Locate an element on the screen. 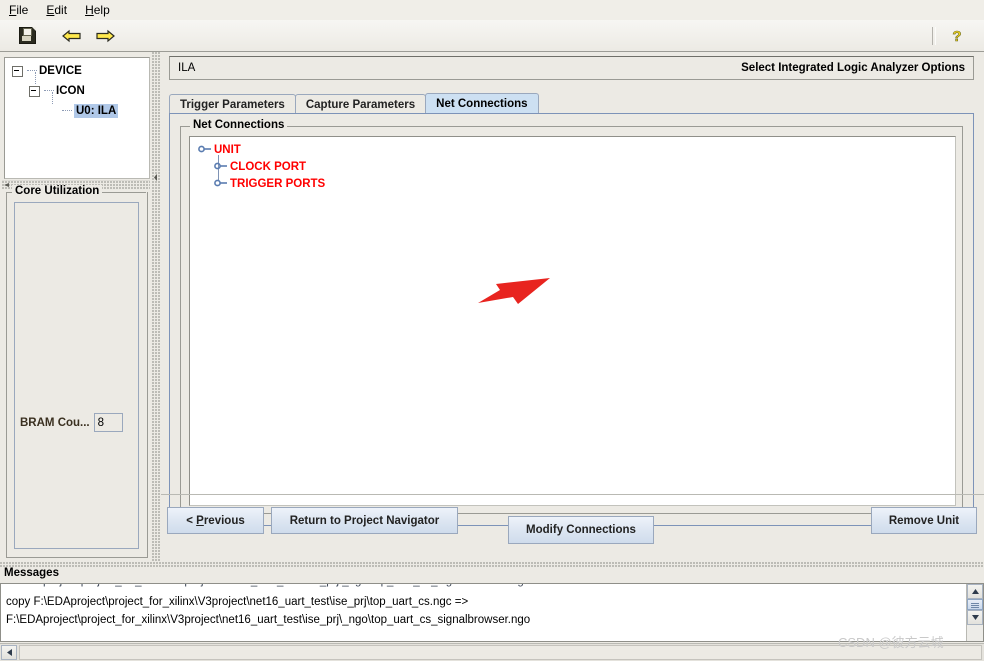 This screenshot has height=661, width=984. tree-item-trigger-ports: TRIGGER PORTS is located at coordinates (269, 184).